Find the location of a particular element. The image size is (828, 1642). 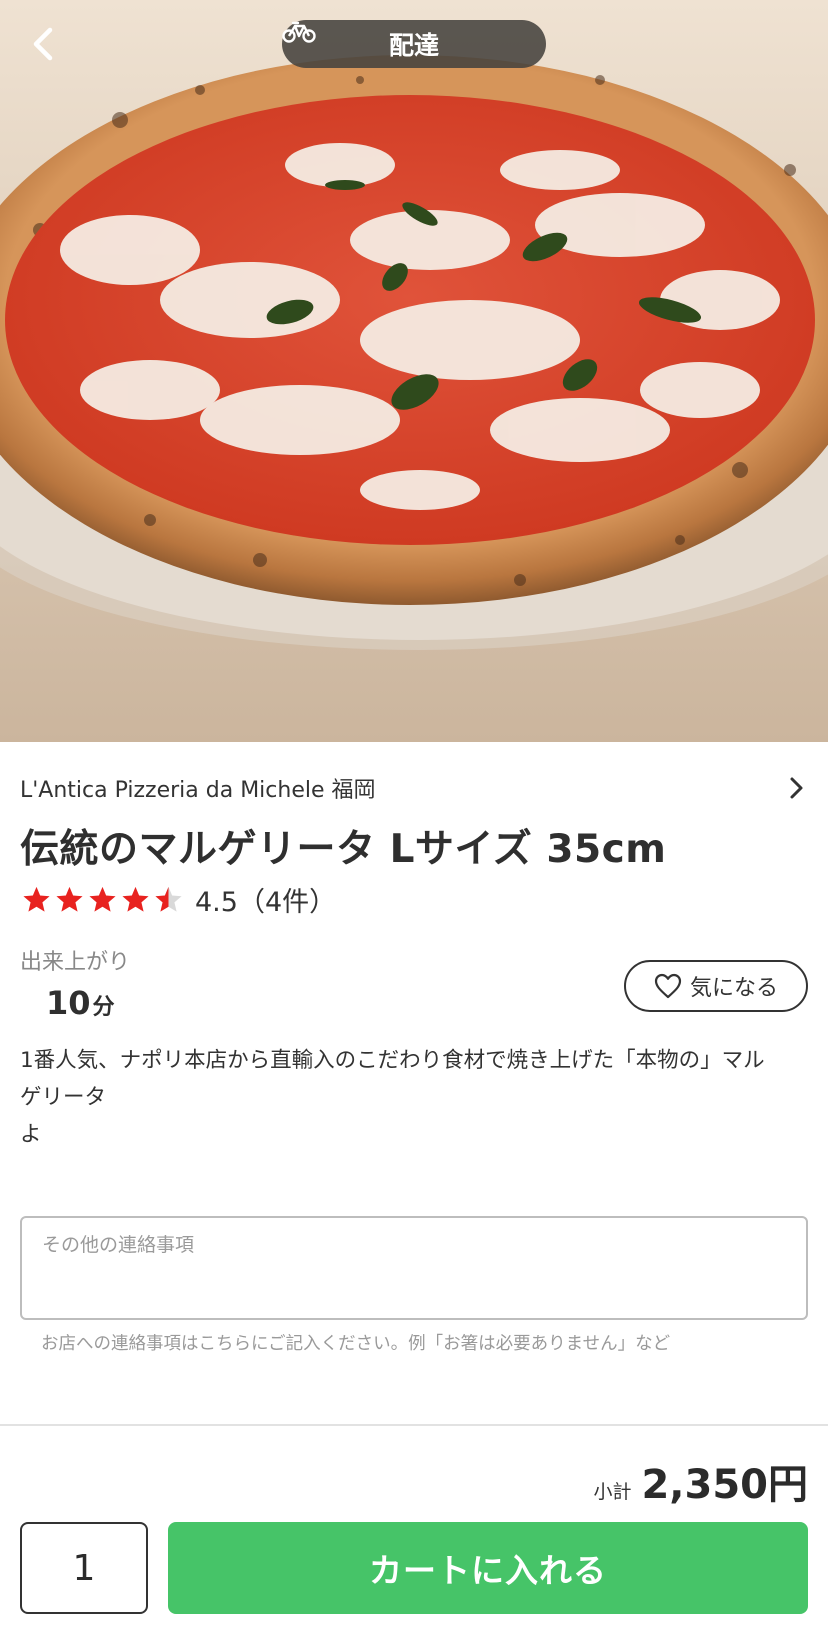

prep-time-unit: 分 is located at coordinates (103, 1007).